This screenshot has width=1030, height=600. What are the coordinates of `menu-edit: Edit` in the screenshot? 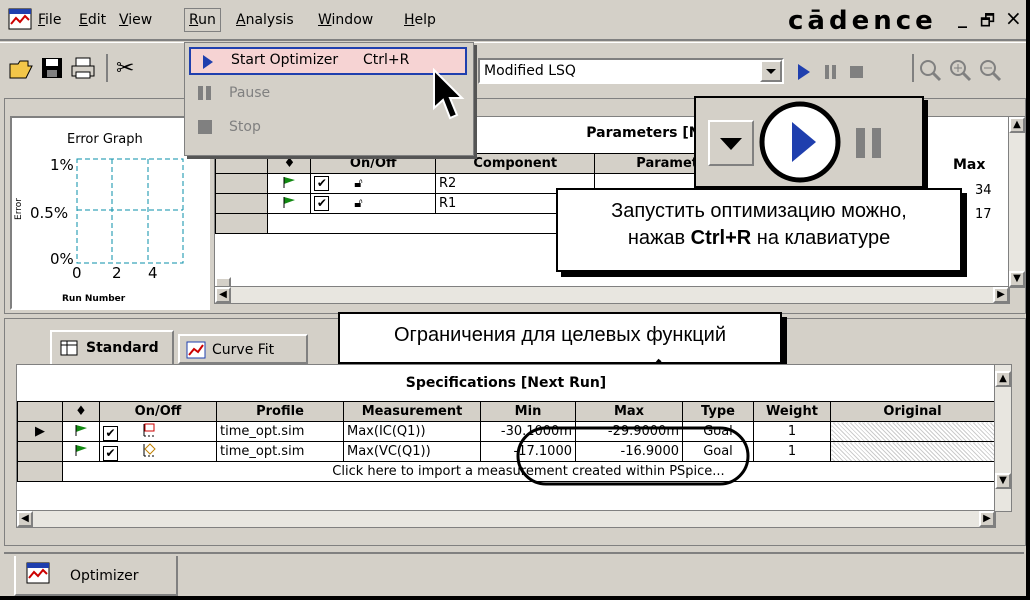 It's located at (92, 20).